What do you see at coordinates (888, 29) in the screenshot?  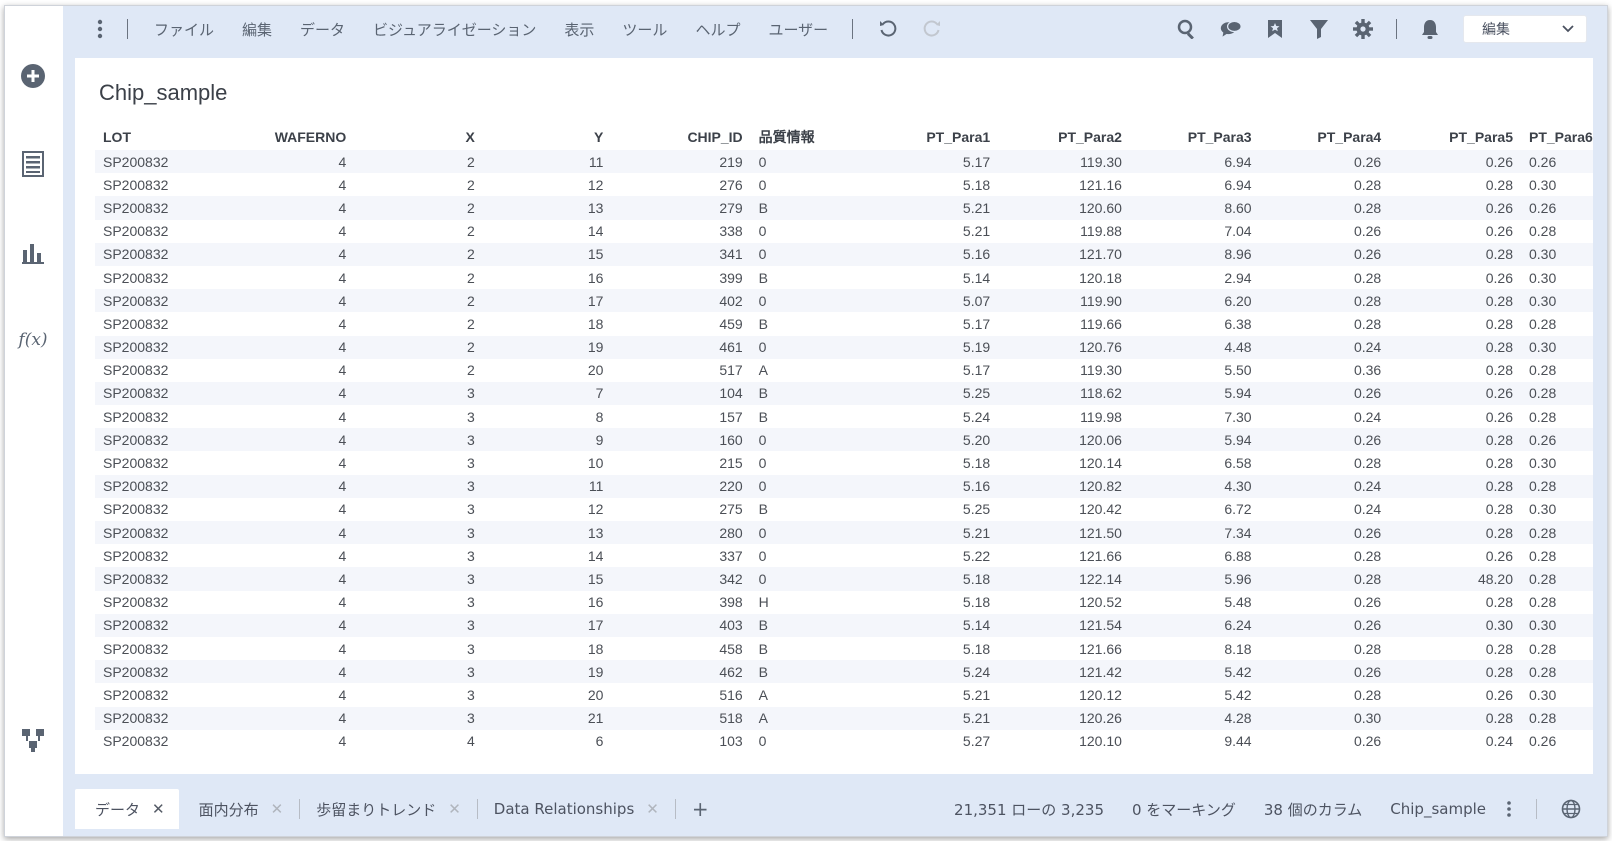 I see `undo-icon` at bounding box center [888, 29].